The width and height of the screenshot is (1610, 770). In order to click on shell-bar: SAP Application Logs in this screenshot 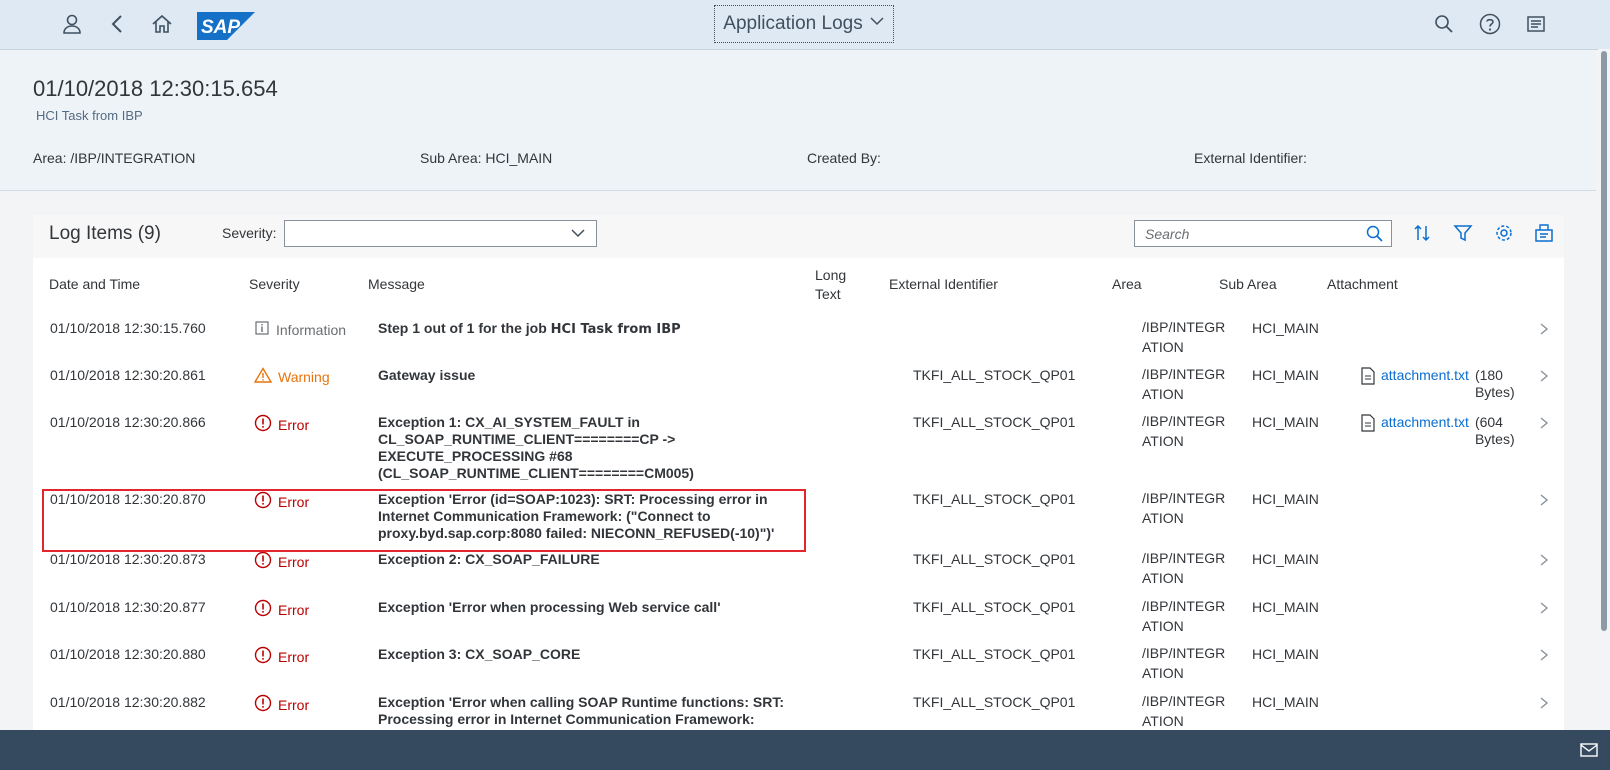, I will do `click(805, 25)`.